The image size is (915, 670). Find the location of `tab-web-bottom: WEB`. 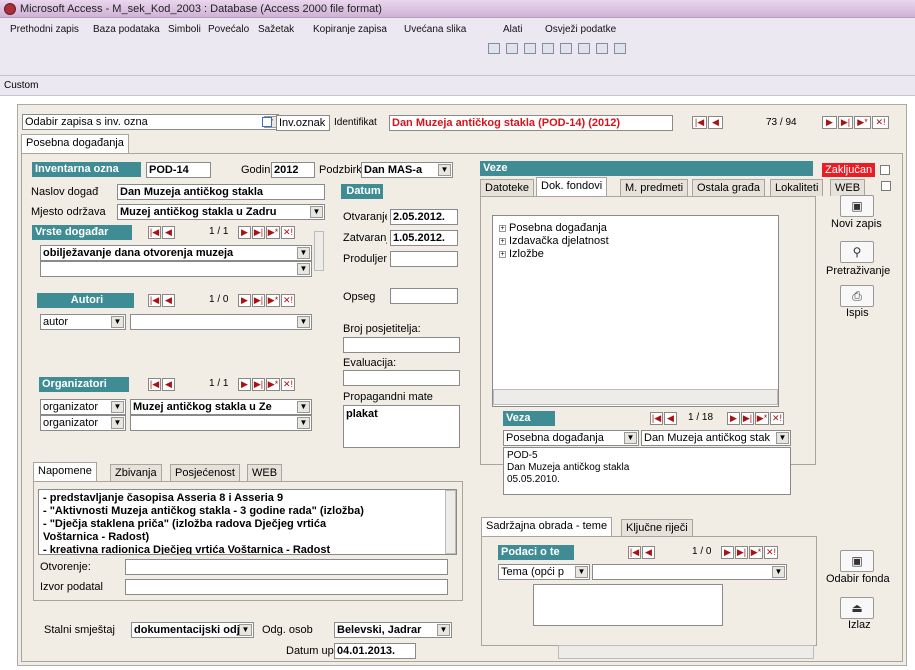

tab-web-bottom: WEB is located at coordinates (265, 472).